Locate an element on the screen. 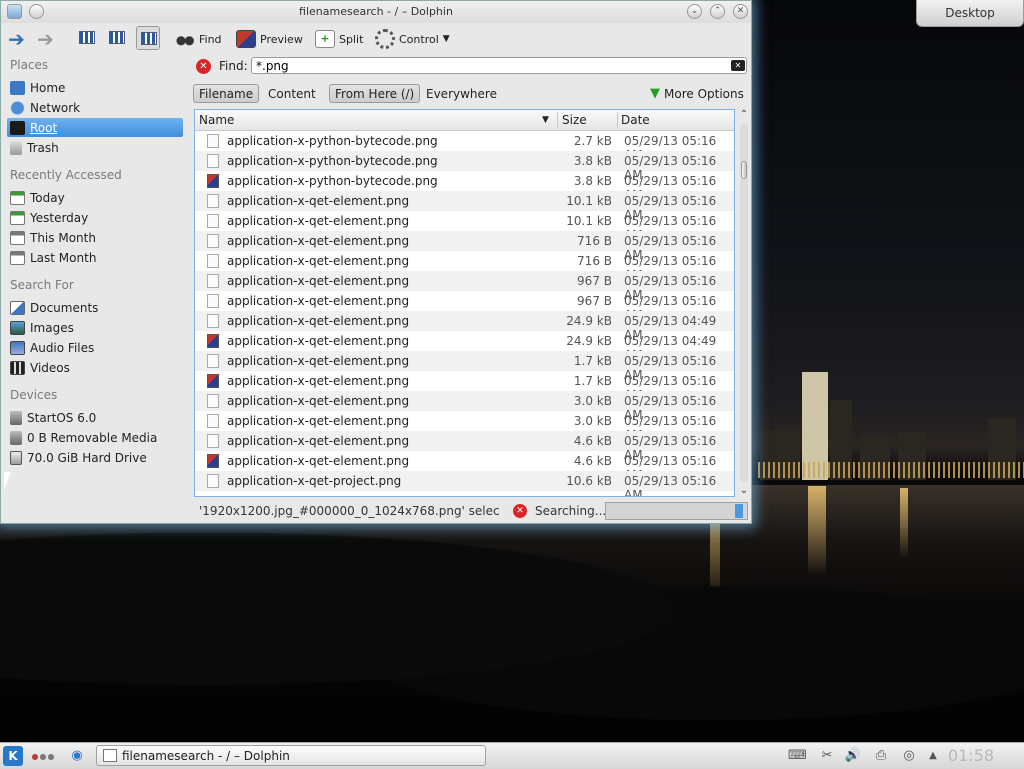 The width and height of the screenshot is (1024, 769). icons-view-button is located at coordinates (87, 38).